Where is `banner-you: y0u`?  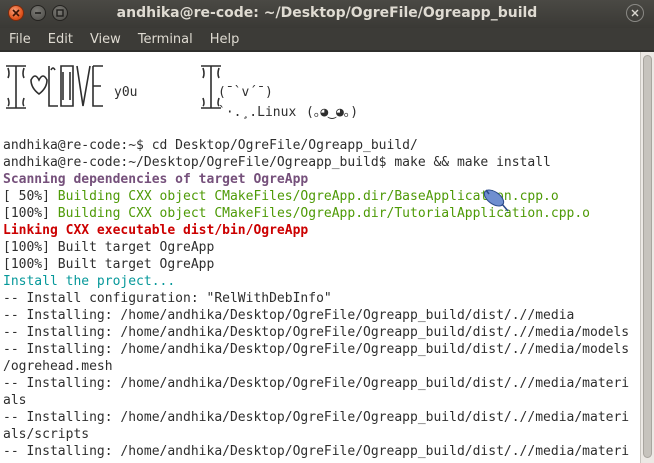
banner-you: y0u is located at coordinates (126, 92).